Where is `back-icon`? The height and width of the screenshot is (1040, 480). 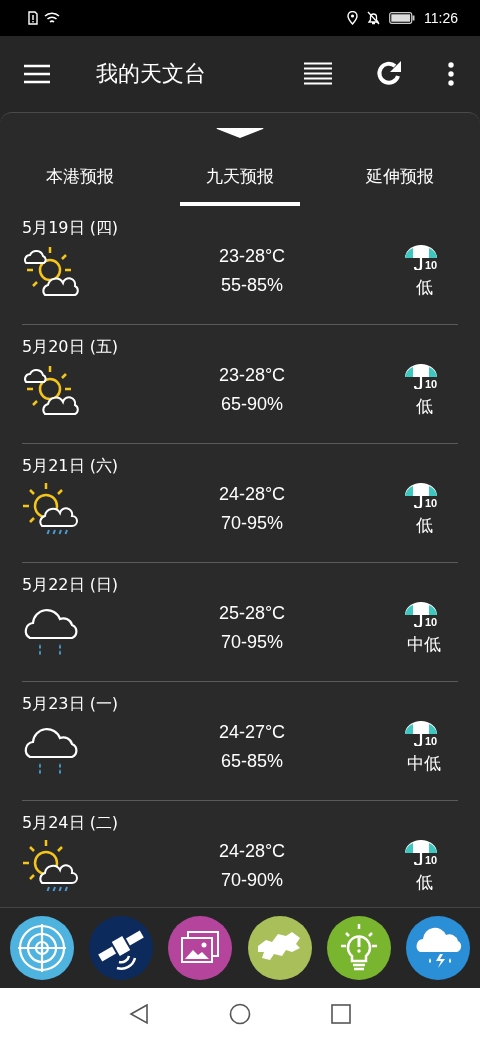
back-icon is located at coordinates (139, 1014).